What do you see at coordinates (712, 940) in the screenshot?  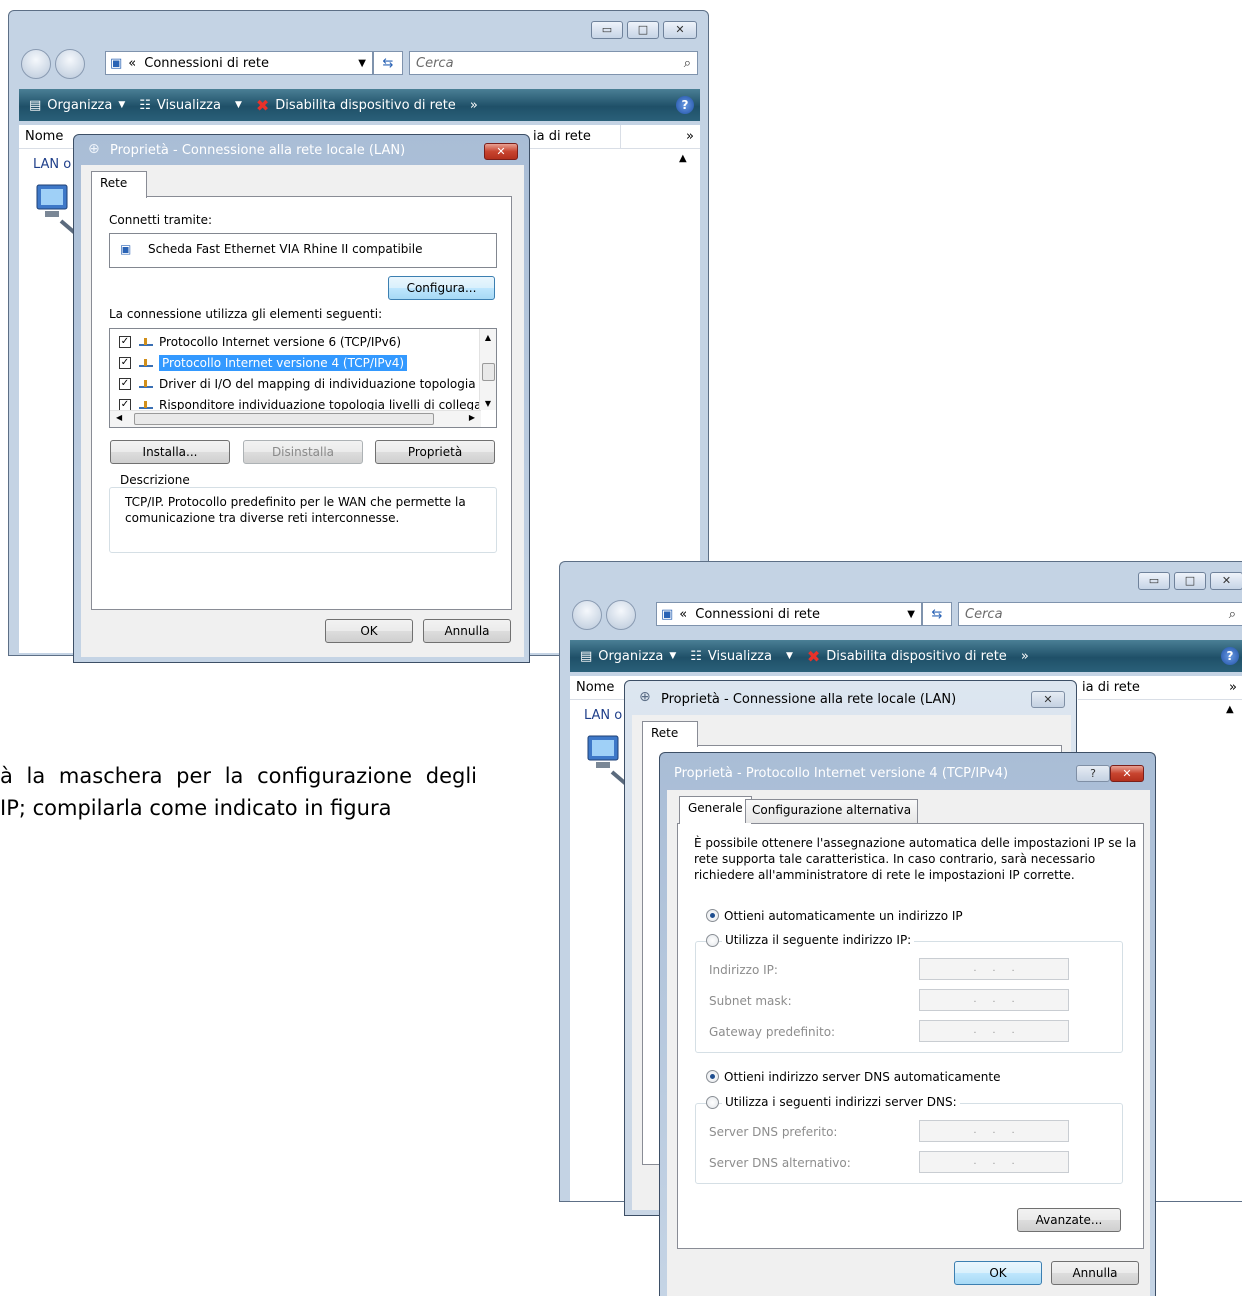 I see `radio-manual-ip` at bounding box center [712, 940].